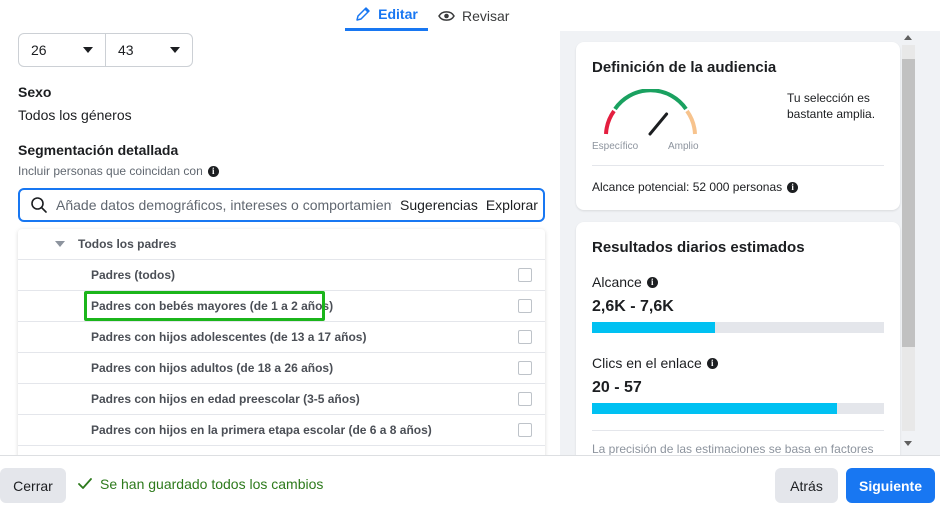 This screenshot has width=940, height=511. What do you see at coordinates (281, 275) in the screenshot?
I see `list-item: Padres (todos)` at bounding box center [281, 275].